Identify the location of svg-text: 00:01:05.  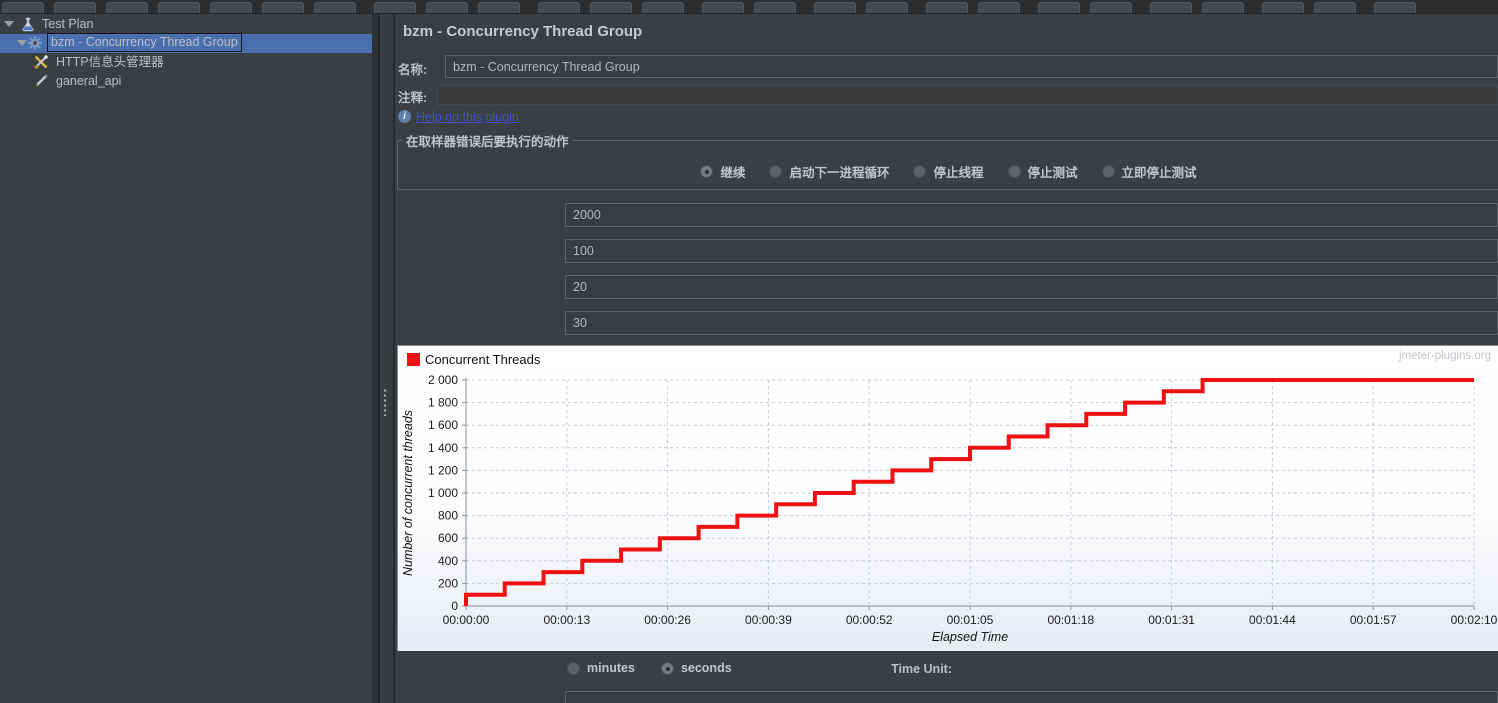
(970, 620).